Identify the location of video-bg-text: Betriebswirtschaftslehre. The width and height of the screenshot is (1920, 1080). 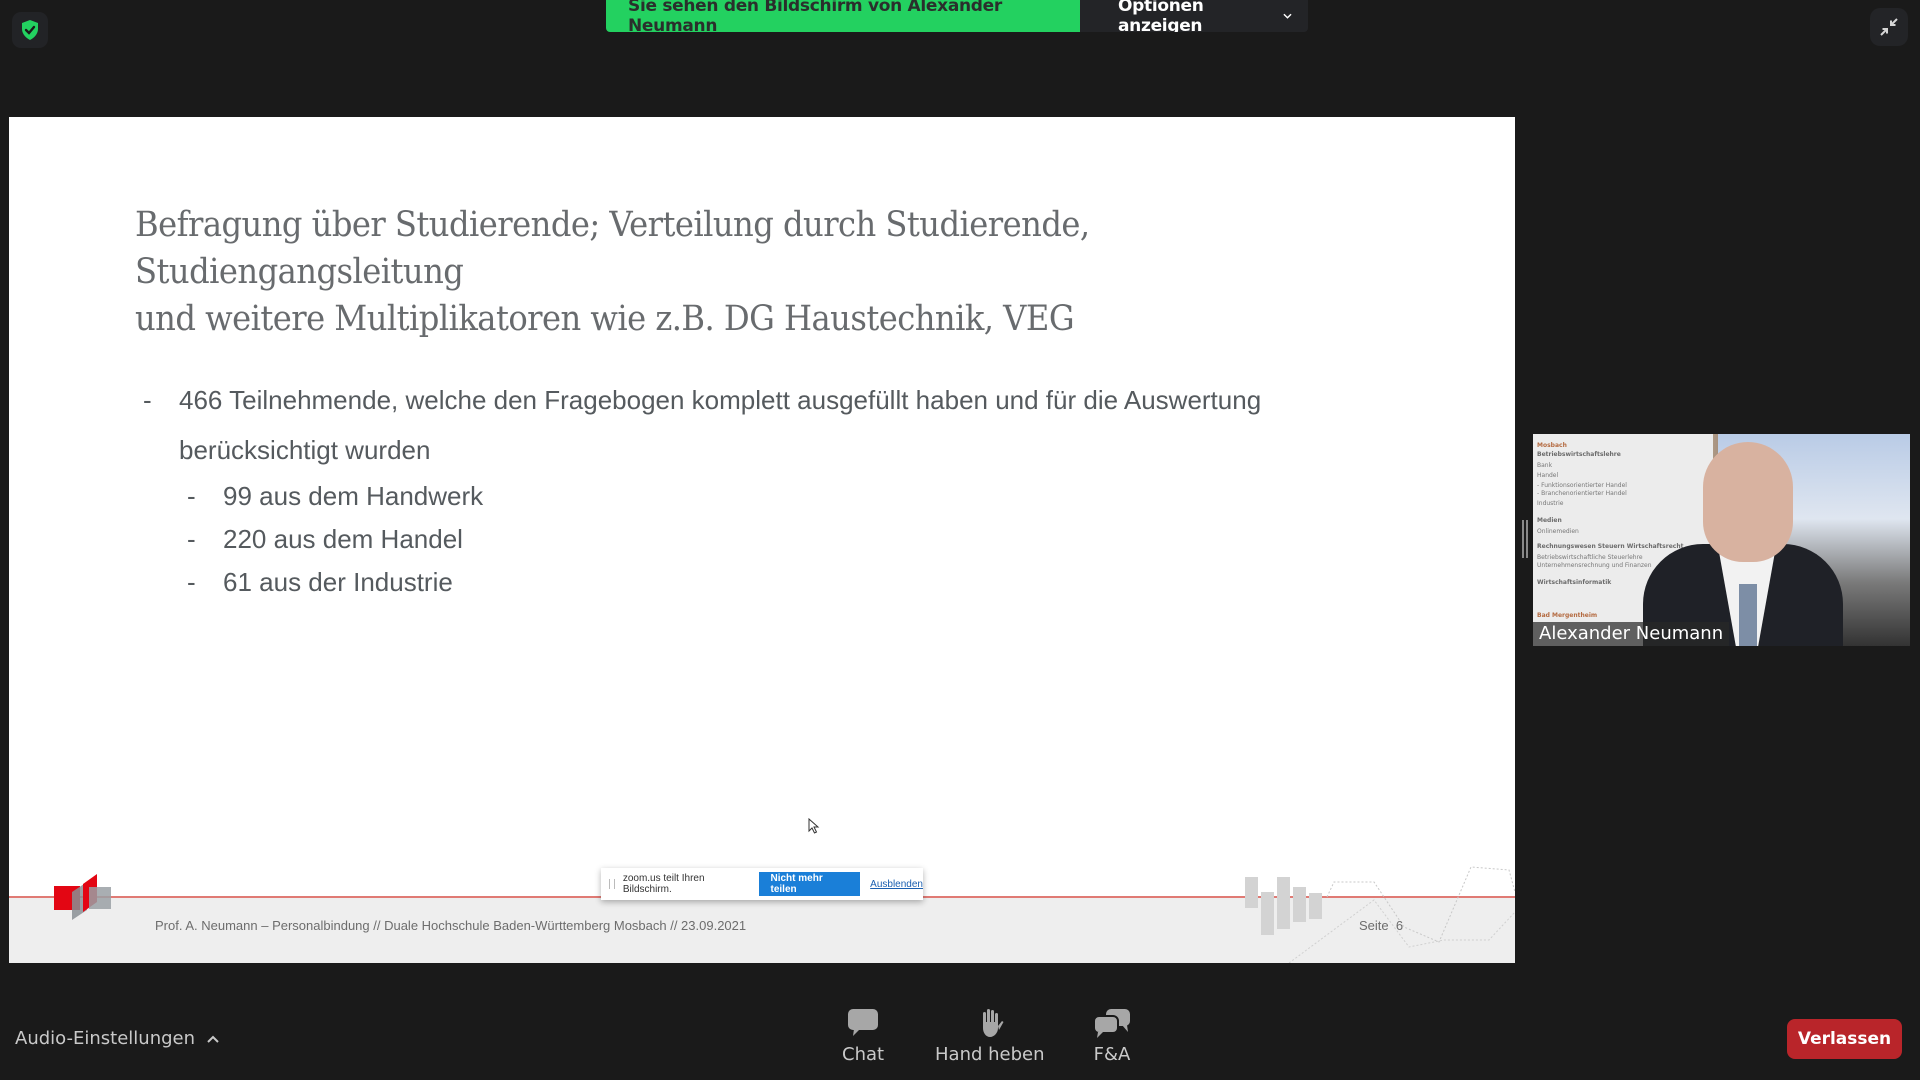
(1579, 454).